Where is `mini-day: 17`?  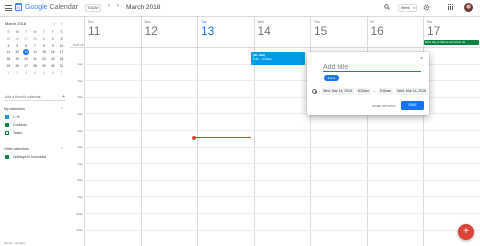
mini-day: 17 is located at coordinates (61, 52).